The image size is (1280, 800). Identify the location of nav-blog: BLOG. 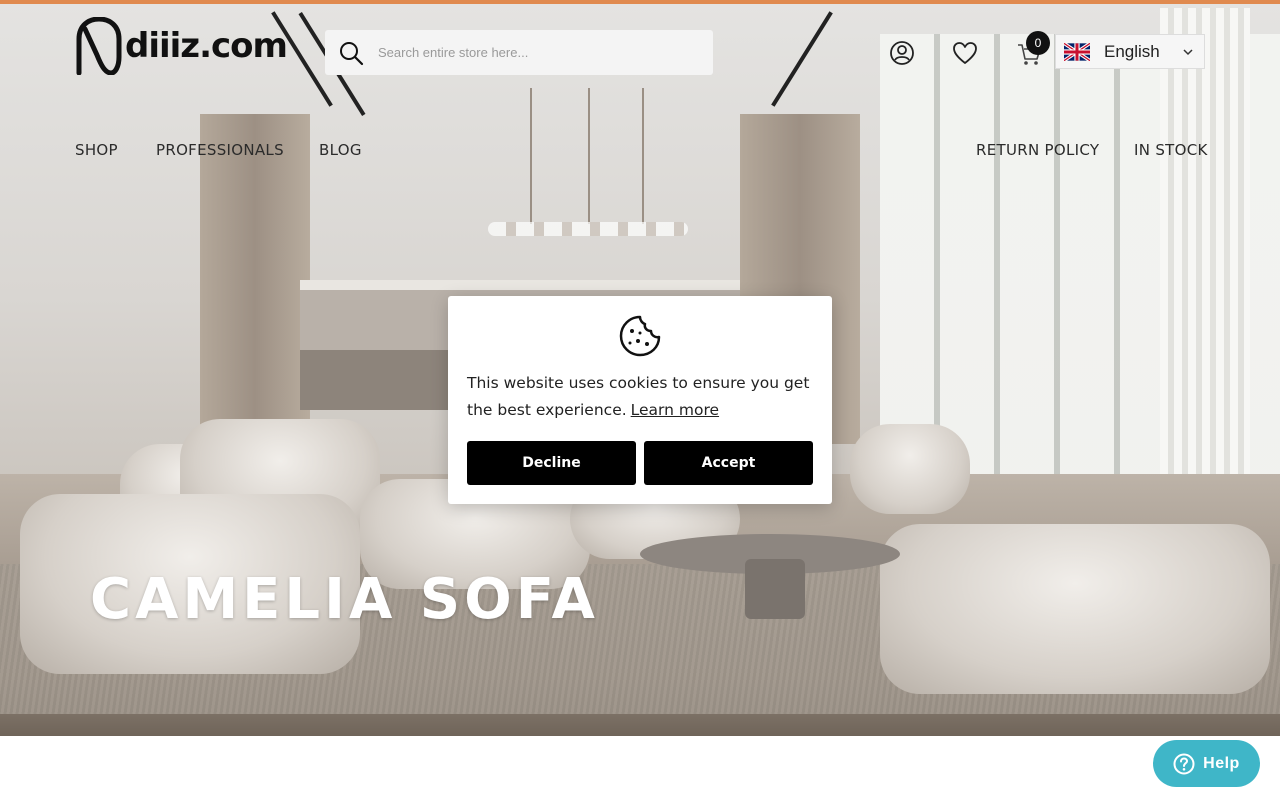
(340, 150).